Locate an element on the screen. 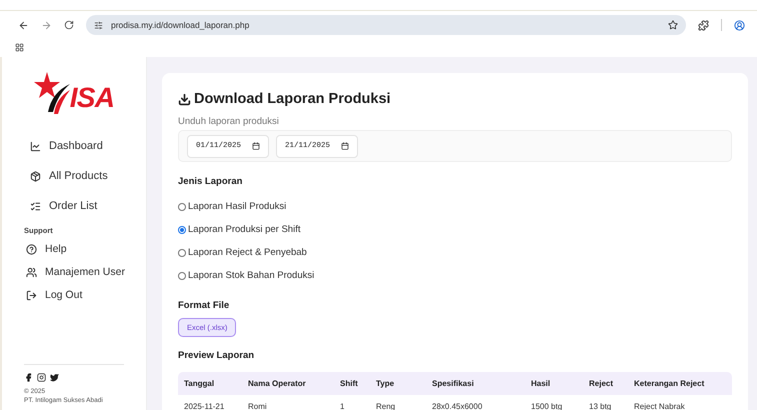 The height and width of the screenshot is (410, 757). column-header: Tanggal is located at coordinates (200, 384).